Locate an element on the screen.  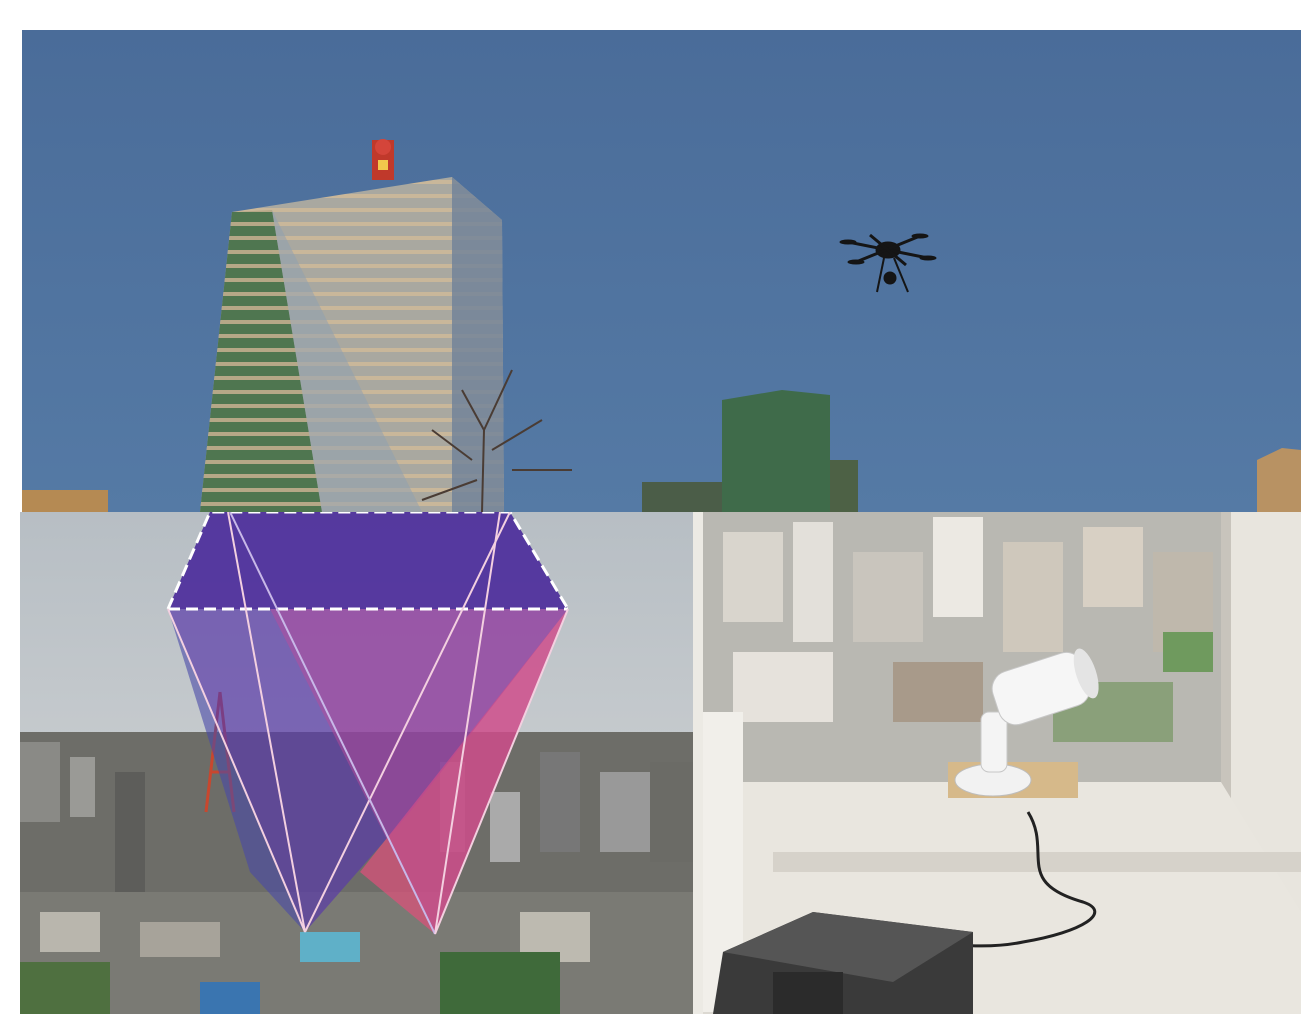
window-city-view is located at coordinates (961, 647).